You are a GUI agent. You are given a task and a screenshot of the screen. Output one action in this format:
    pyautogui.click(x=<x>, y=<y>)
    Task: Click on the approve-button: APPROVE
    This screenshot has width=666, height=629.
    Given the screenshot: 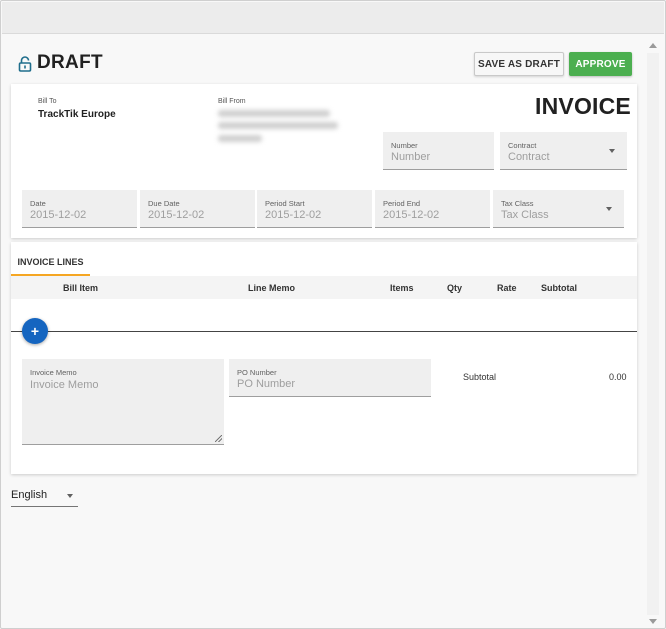 What is the action you would take?
    pyautogui.click(x=600, y=64)
    